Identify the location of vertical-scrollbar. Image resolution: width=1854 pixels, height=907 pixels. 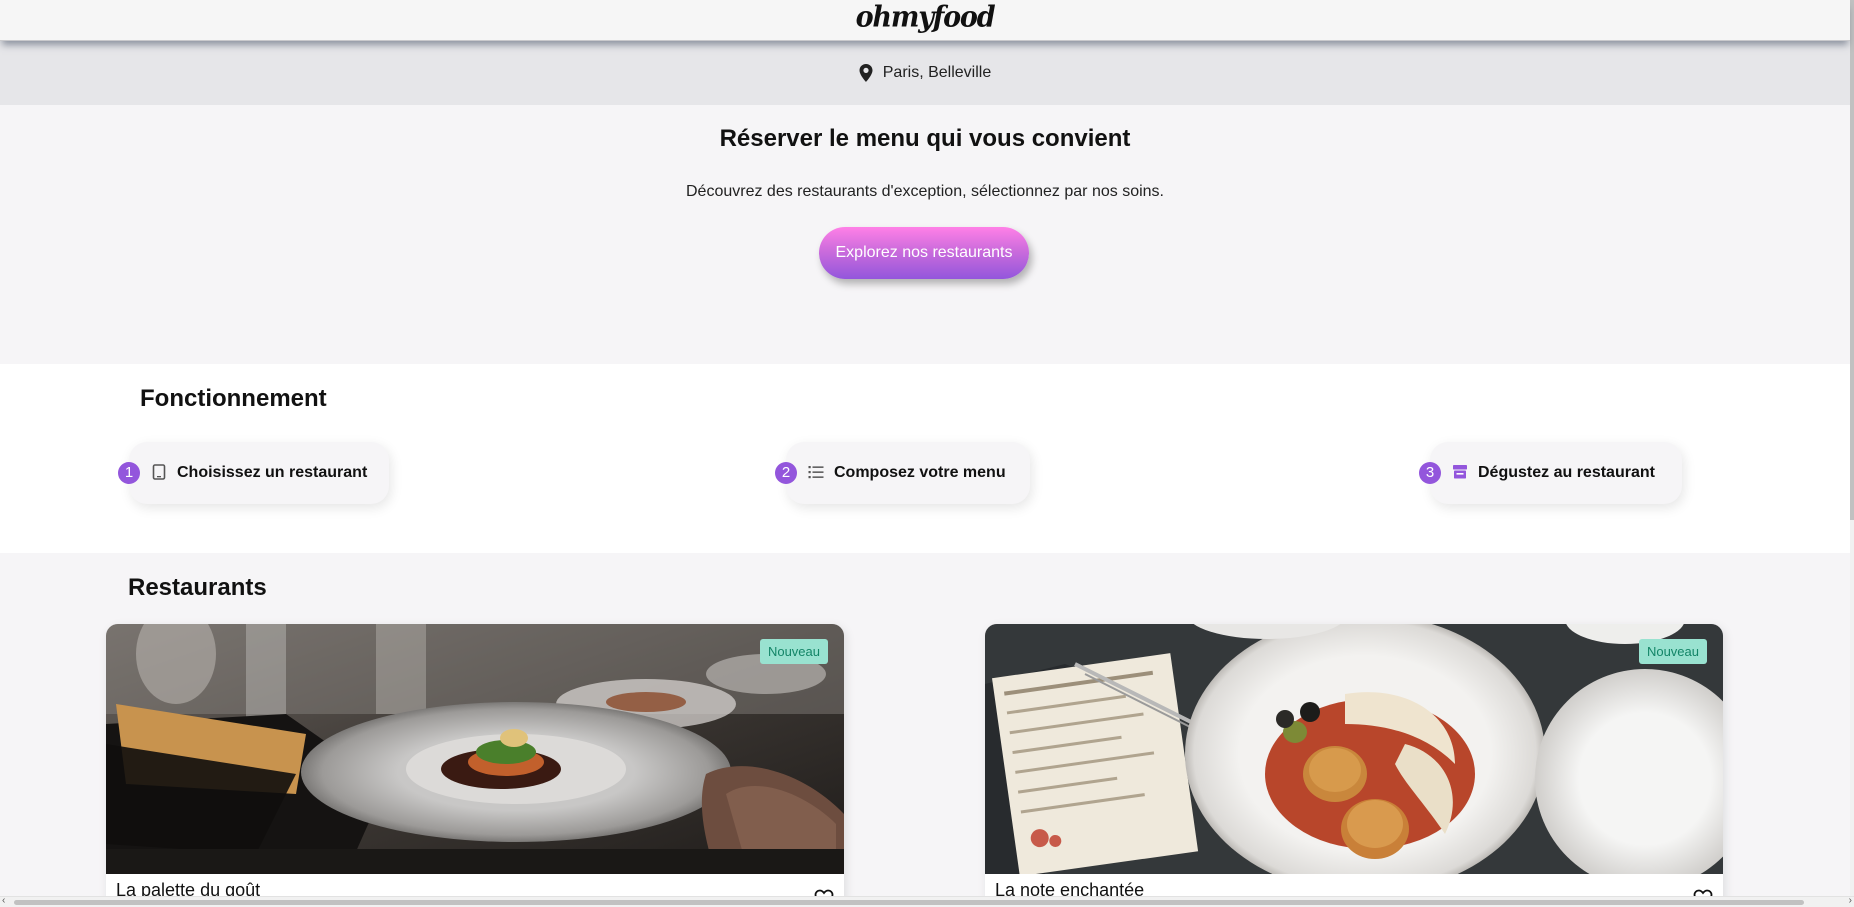
(1852, 453).